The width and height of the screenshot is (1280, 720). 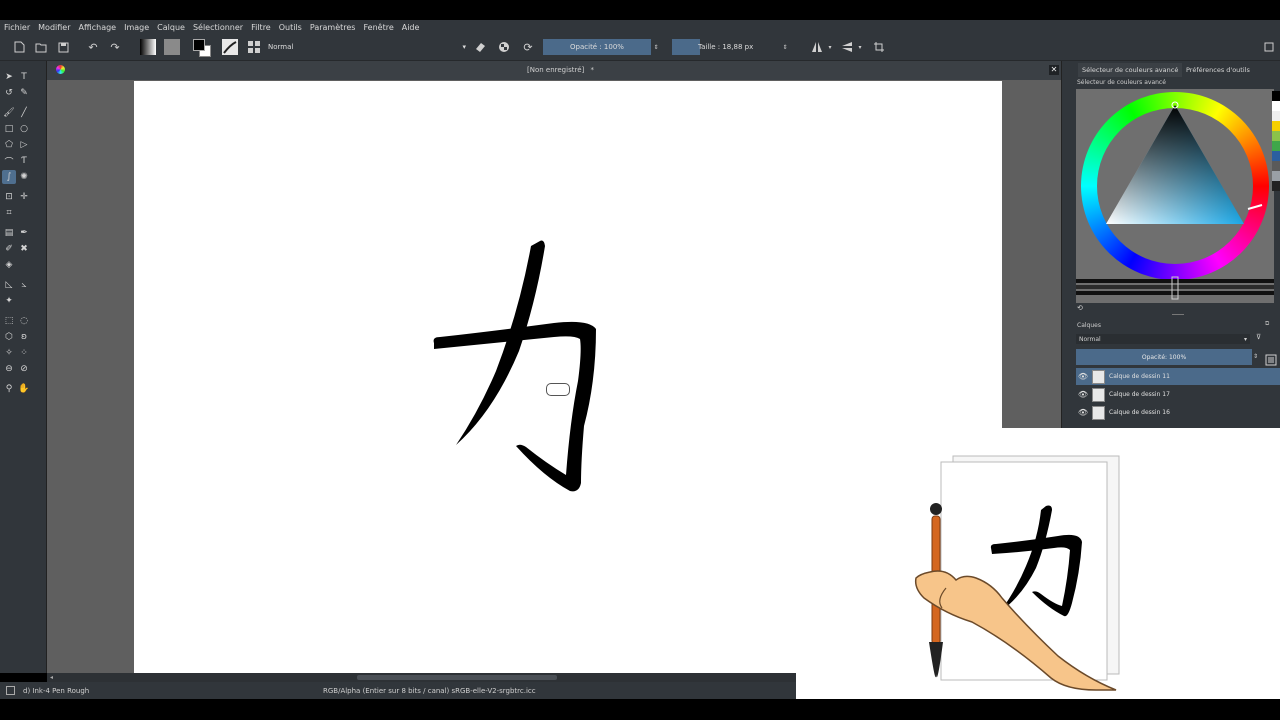 What do you see at coordinates (1255, 356) in the screenshot?
I see `layer-opacity-spin-icon: ⇕` at bounding box center [1255, 356].